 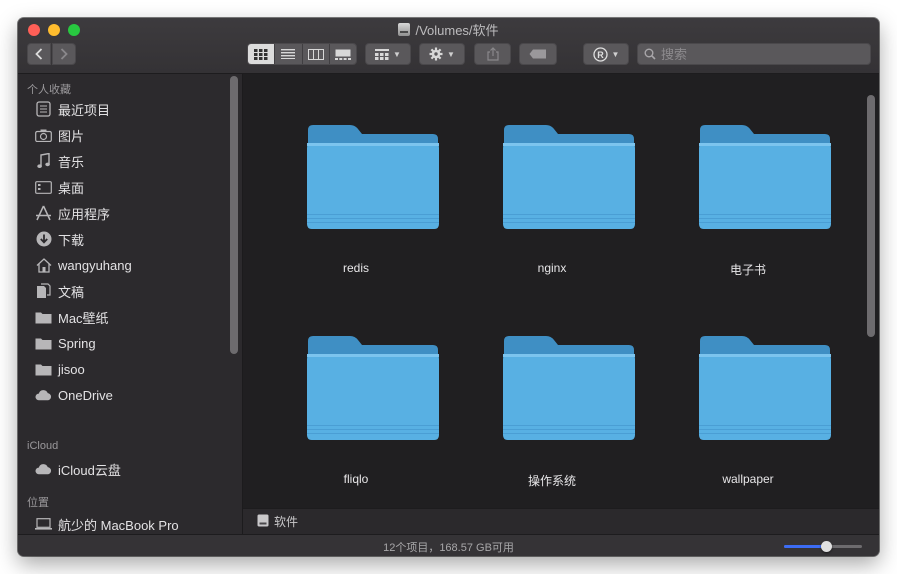 What do you see at coordinates (43, 187) in the screenshot?
I see `desktop-icon` at bounding box center [43, 187].